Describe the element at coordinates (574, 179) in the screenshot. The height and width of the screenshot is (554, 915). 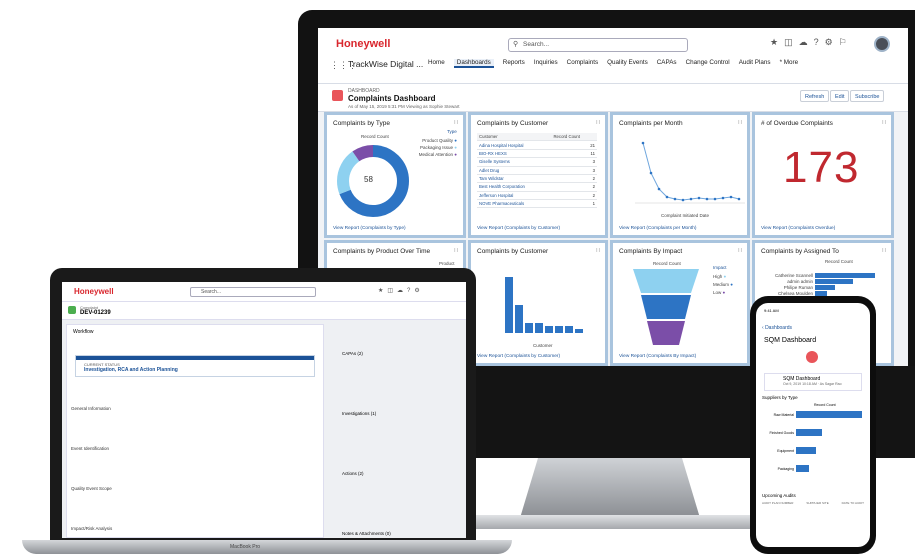
I see `record-count: 2` at that location.